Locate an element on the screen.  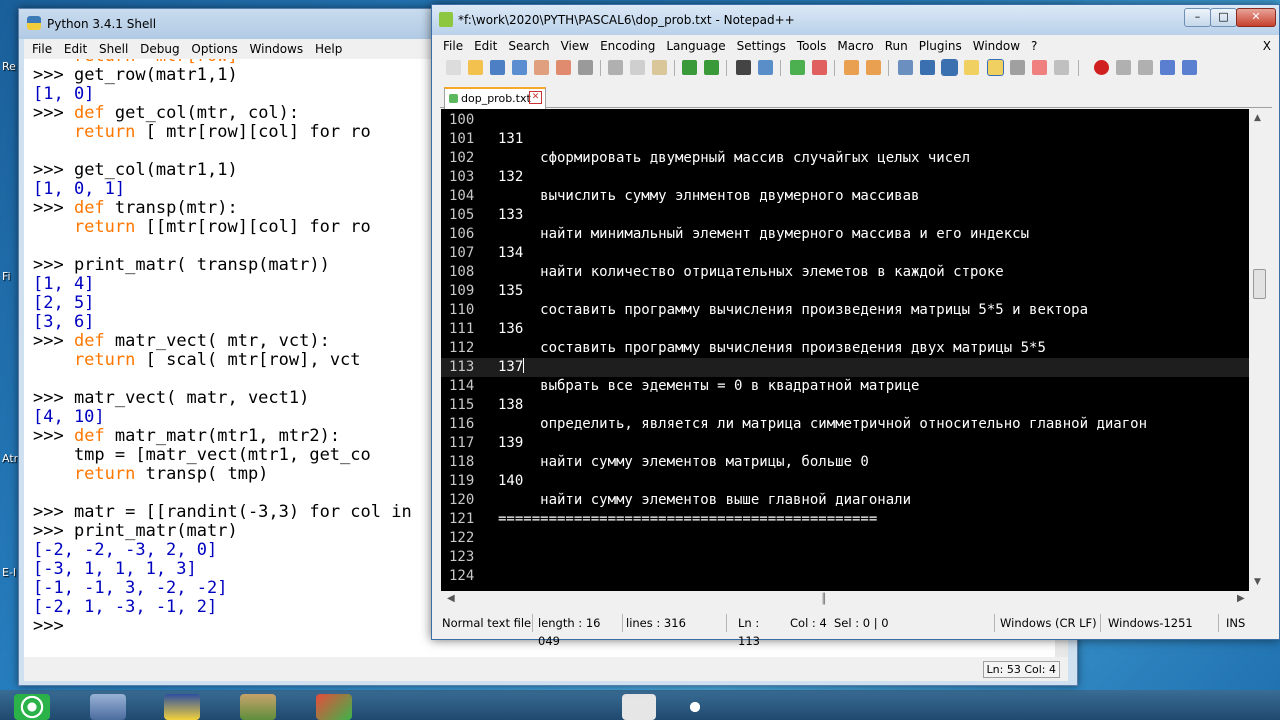
app-icon is located at coordinates (182, 707).